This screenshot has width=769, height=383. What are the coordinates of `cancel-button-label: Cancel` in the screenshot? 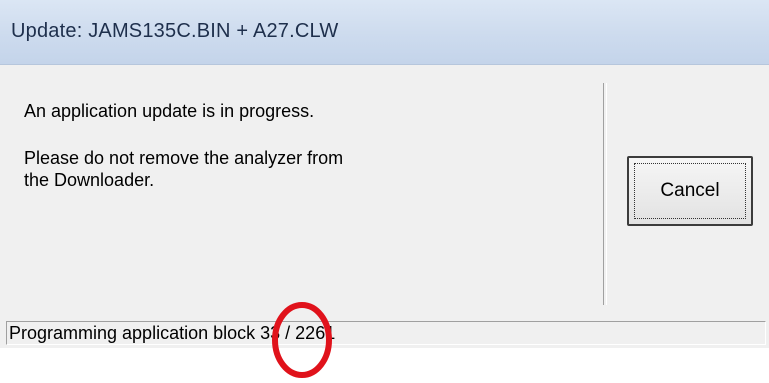 It's located at (690, 190).